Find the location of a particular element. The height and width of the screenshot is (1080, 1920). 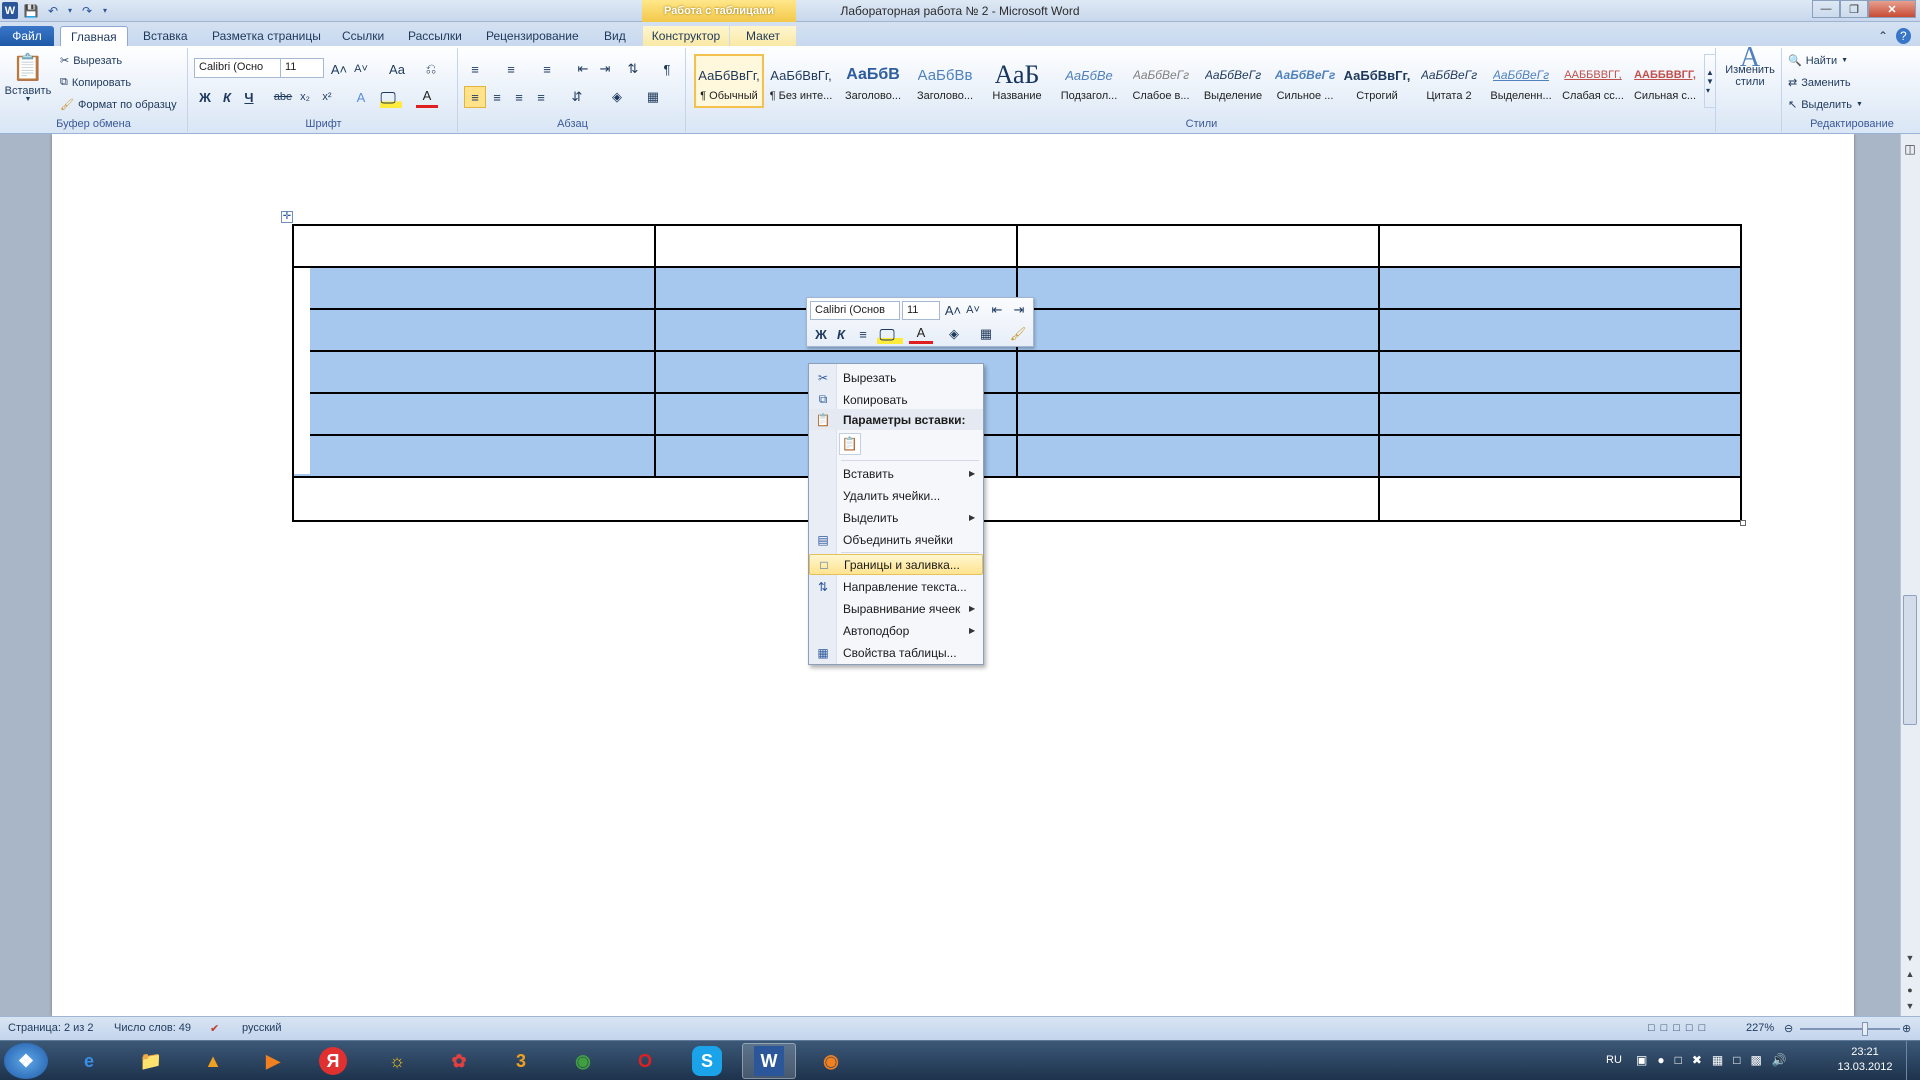

text-effects-icon: A is located at coordinates (361, 97).